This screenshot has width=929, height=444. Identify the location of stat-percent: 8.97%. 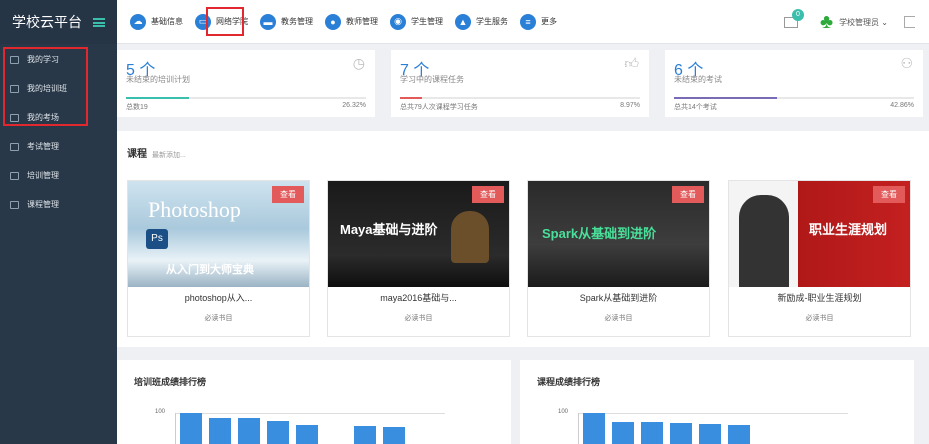
(630, 105).